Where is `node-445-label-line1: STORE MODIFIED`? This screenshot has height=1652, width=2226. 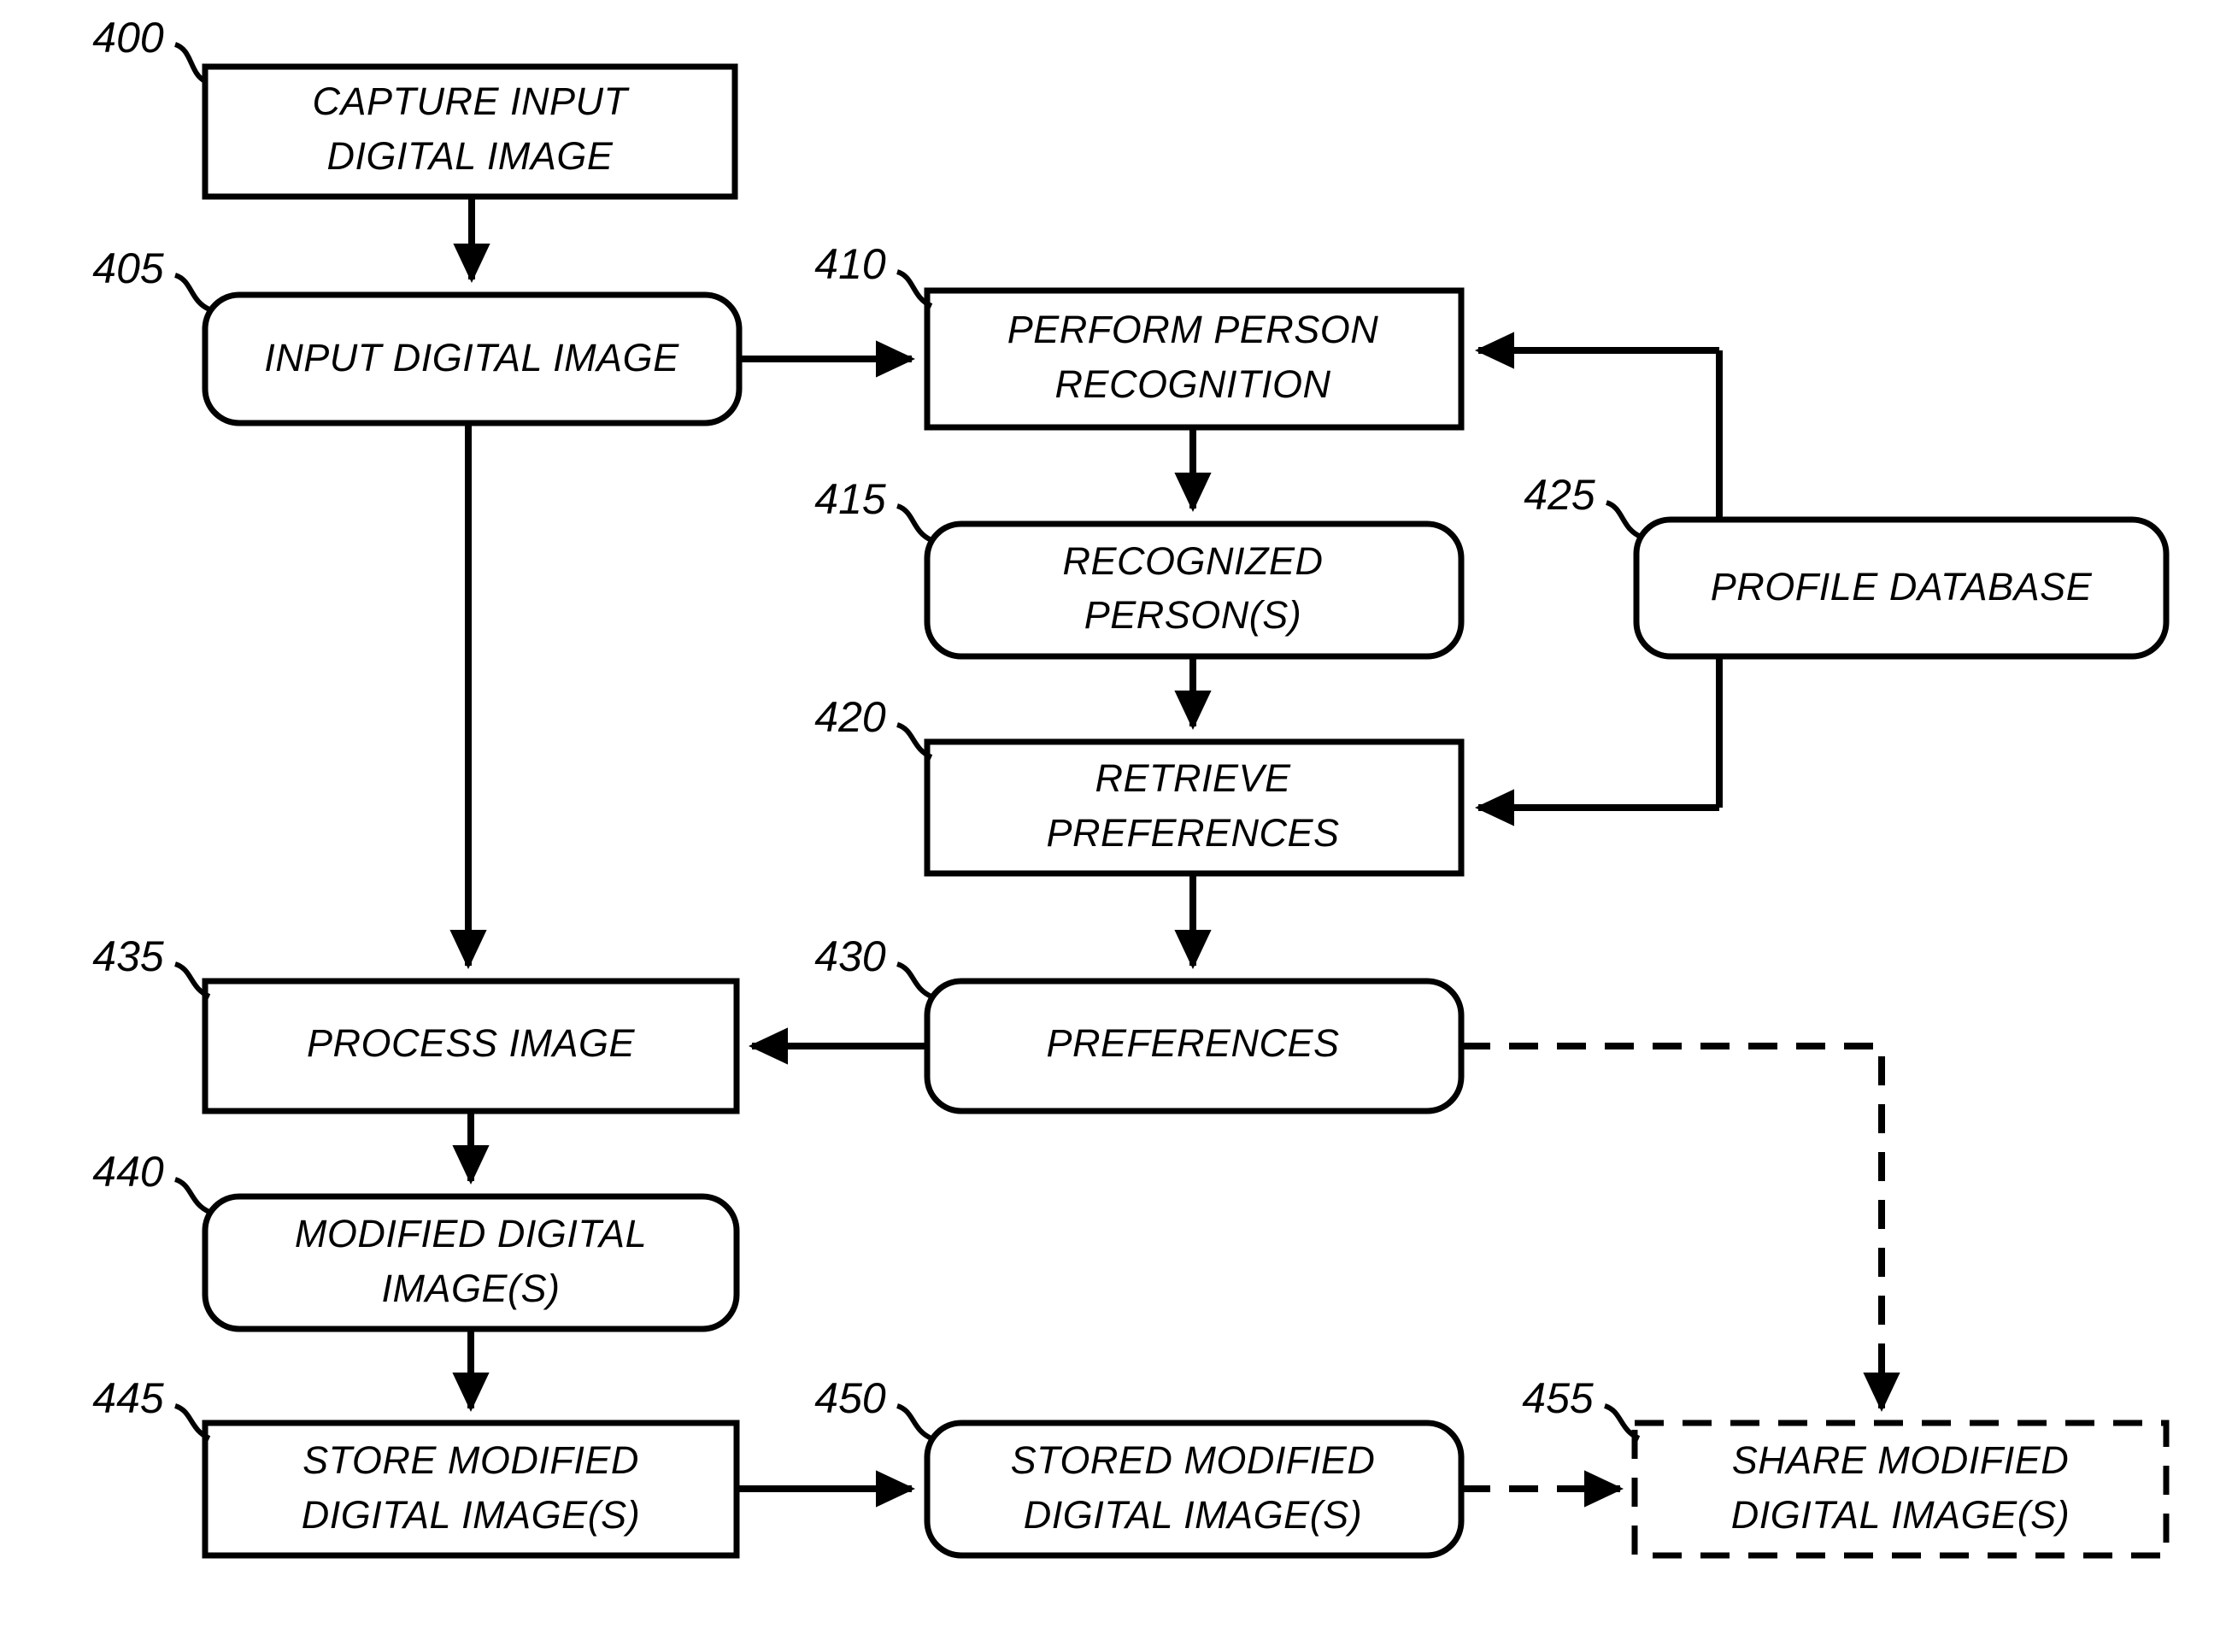
node-445-label-line1: STORE MODIFIED is located at coordinates (470, 1460).